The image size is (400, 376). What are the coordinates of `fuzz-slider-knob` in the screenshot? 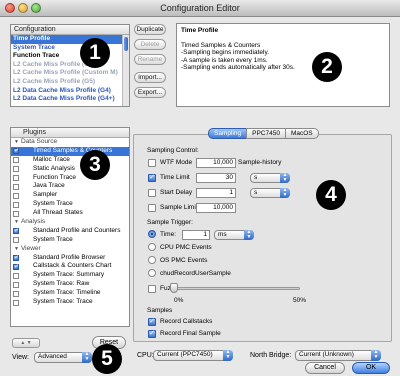 It's located at (174, 288).